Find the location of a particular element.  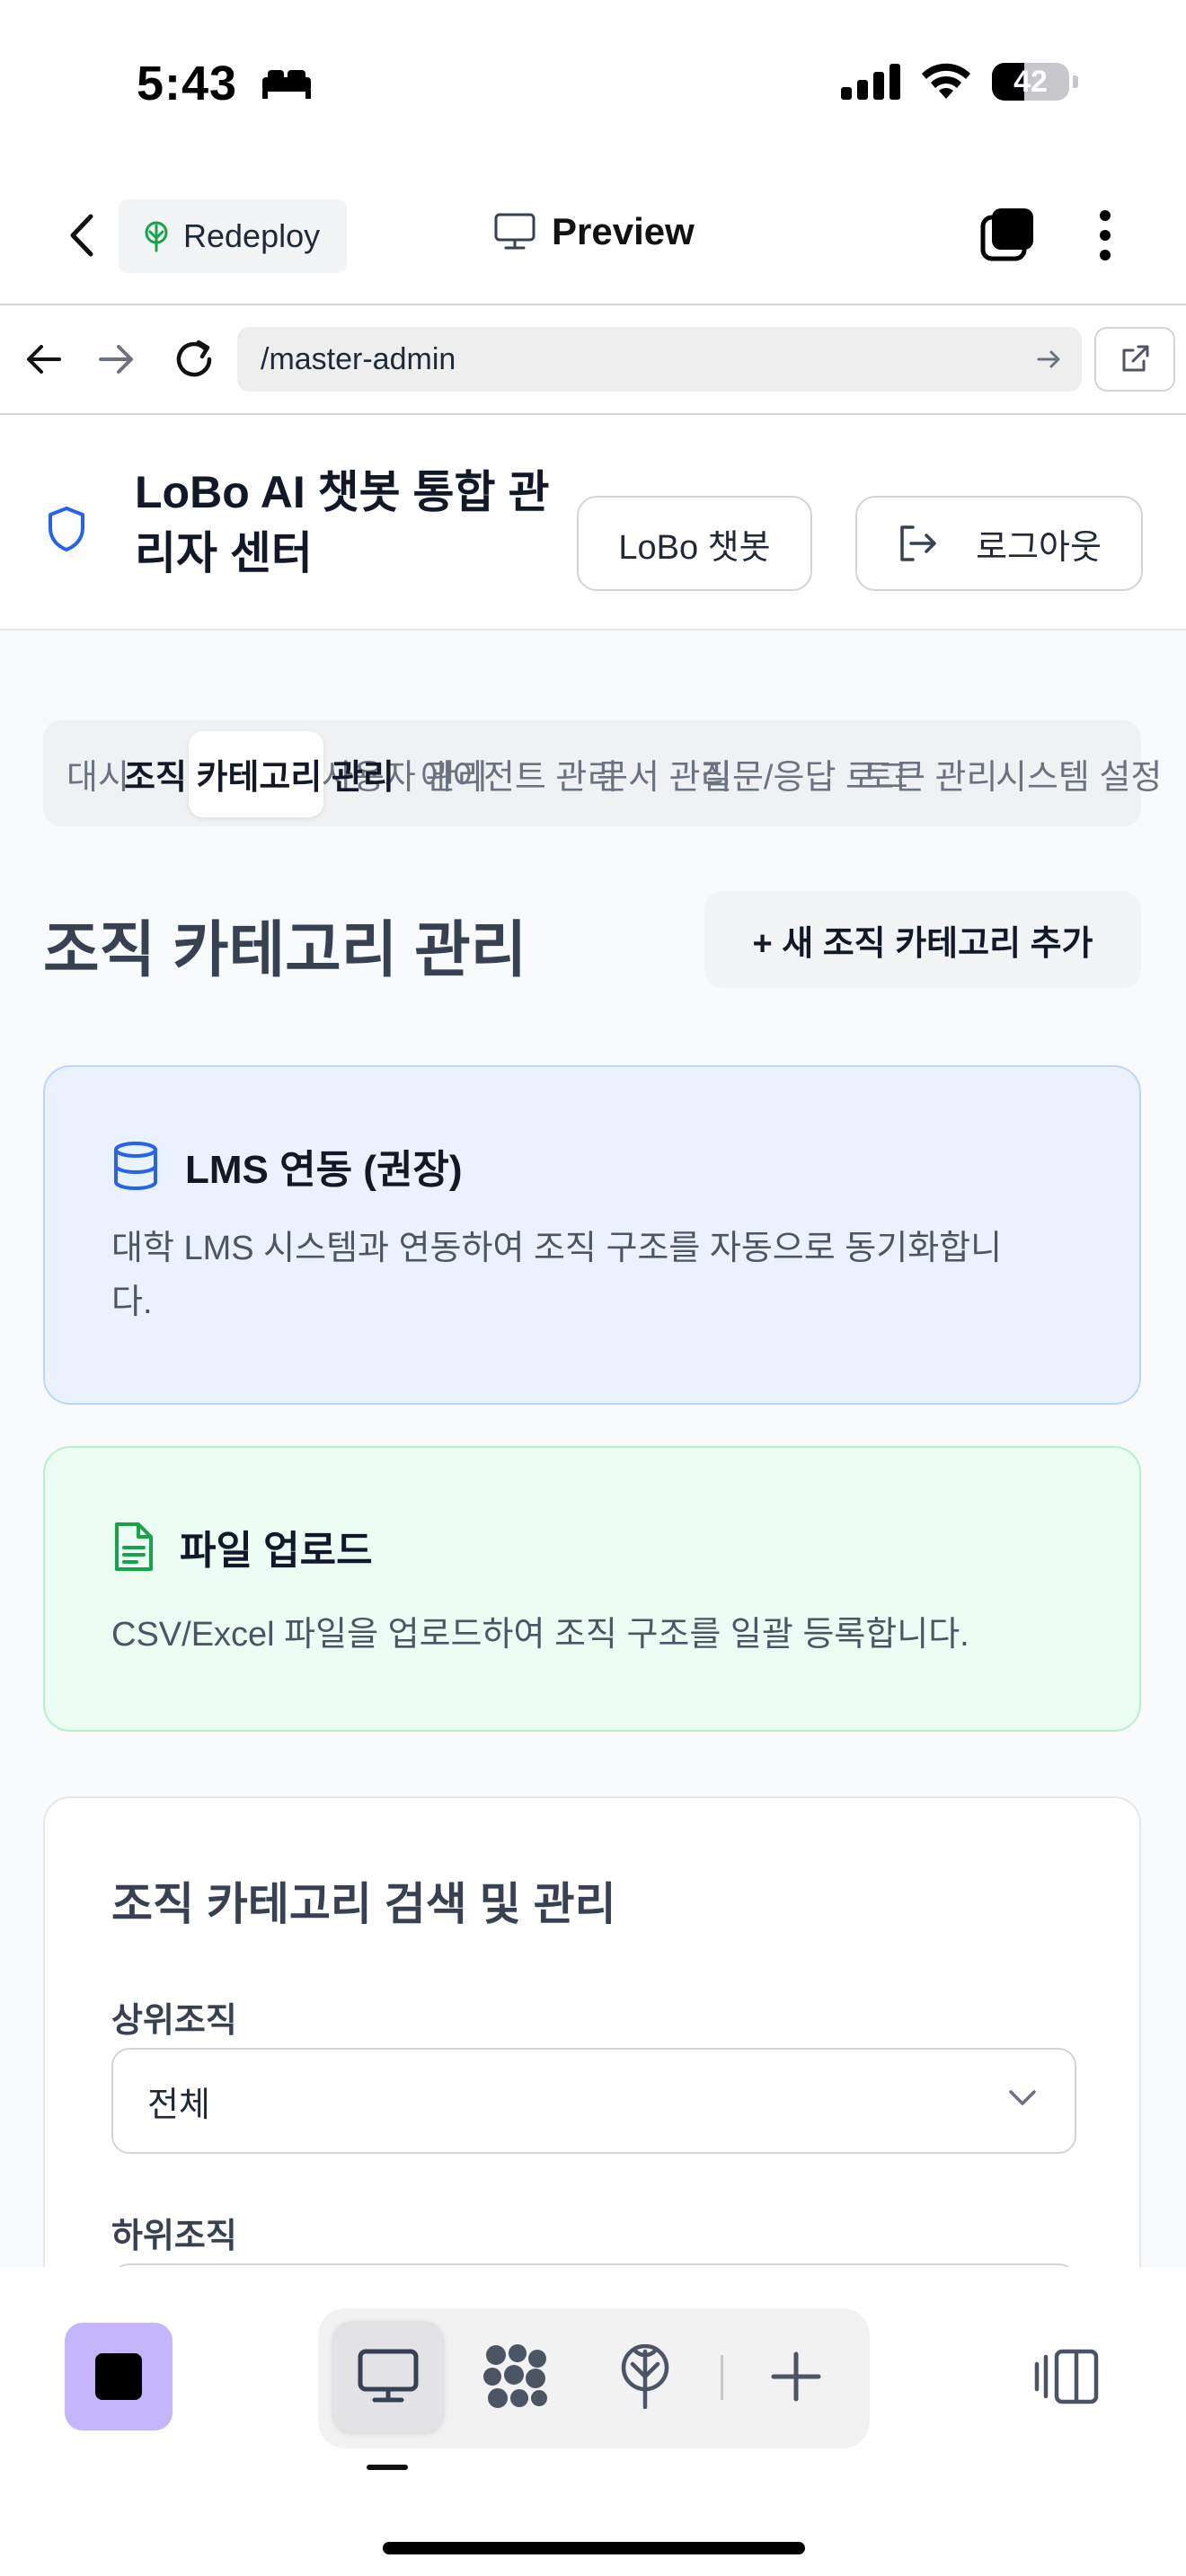

status-indicators: 42 is located at coordinates (959, 82).